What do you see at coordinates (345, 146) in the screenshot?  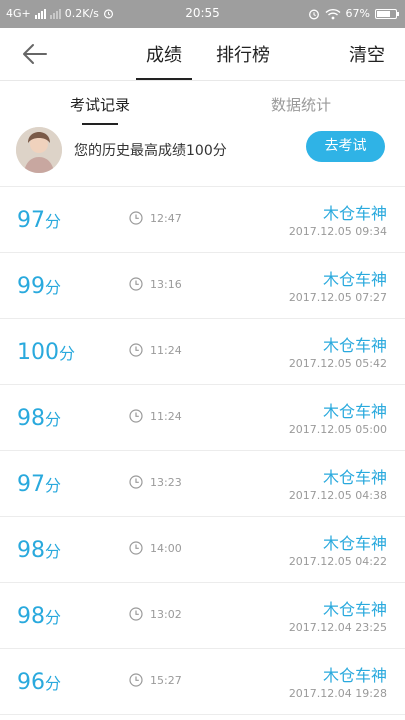 I see `go-exam-button: 去考试` at bounding box center [345, 146].